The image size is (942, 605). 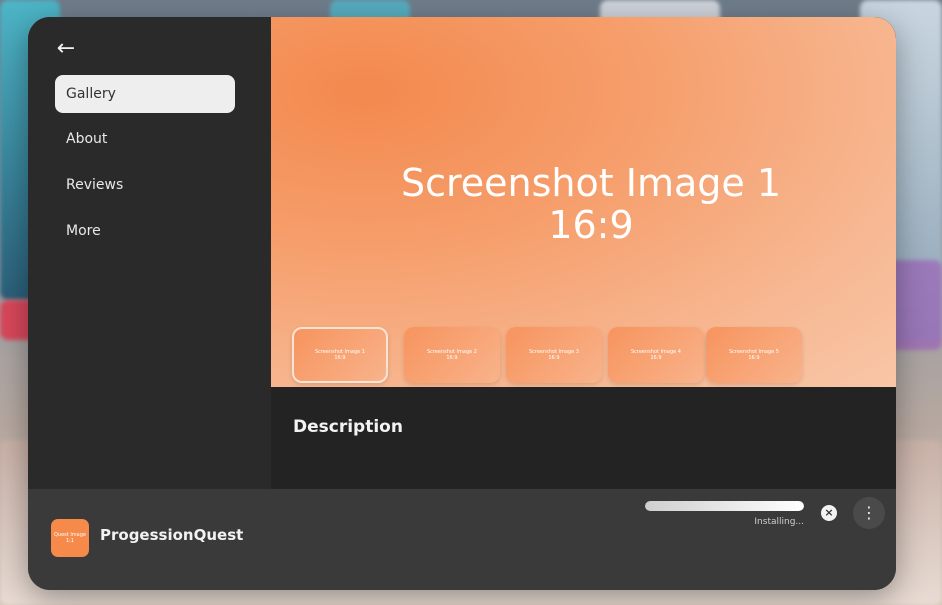 I want to click on hero-title: Screenshot Image 1, so click(x=591, y=183).